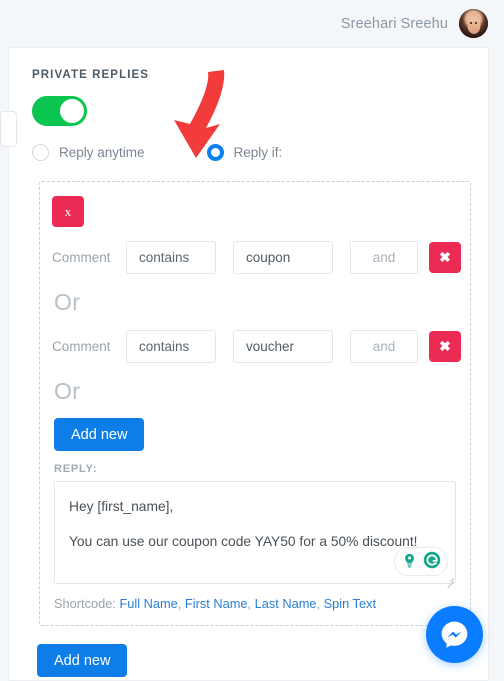  What do you see at coordinates (450, 581) in the screenshot?
I see `textarea-resize-handle` at bounding box center [450, 581].